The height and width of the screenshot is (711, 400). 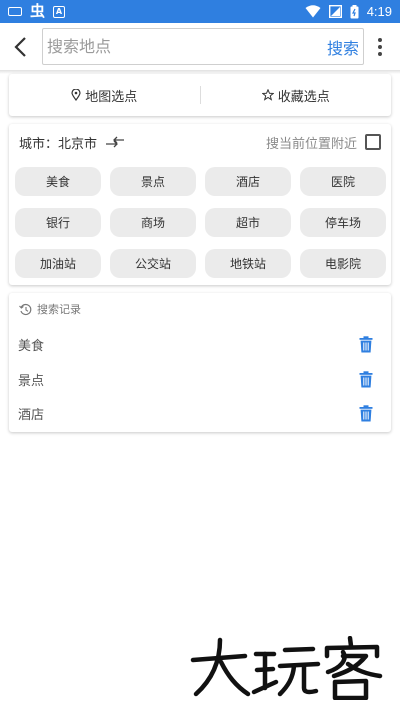 I want to click on back-button, so click(x=20, y=47).